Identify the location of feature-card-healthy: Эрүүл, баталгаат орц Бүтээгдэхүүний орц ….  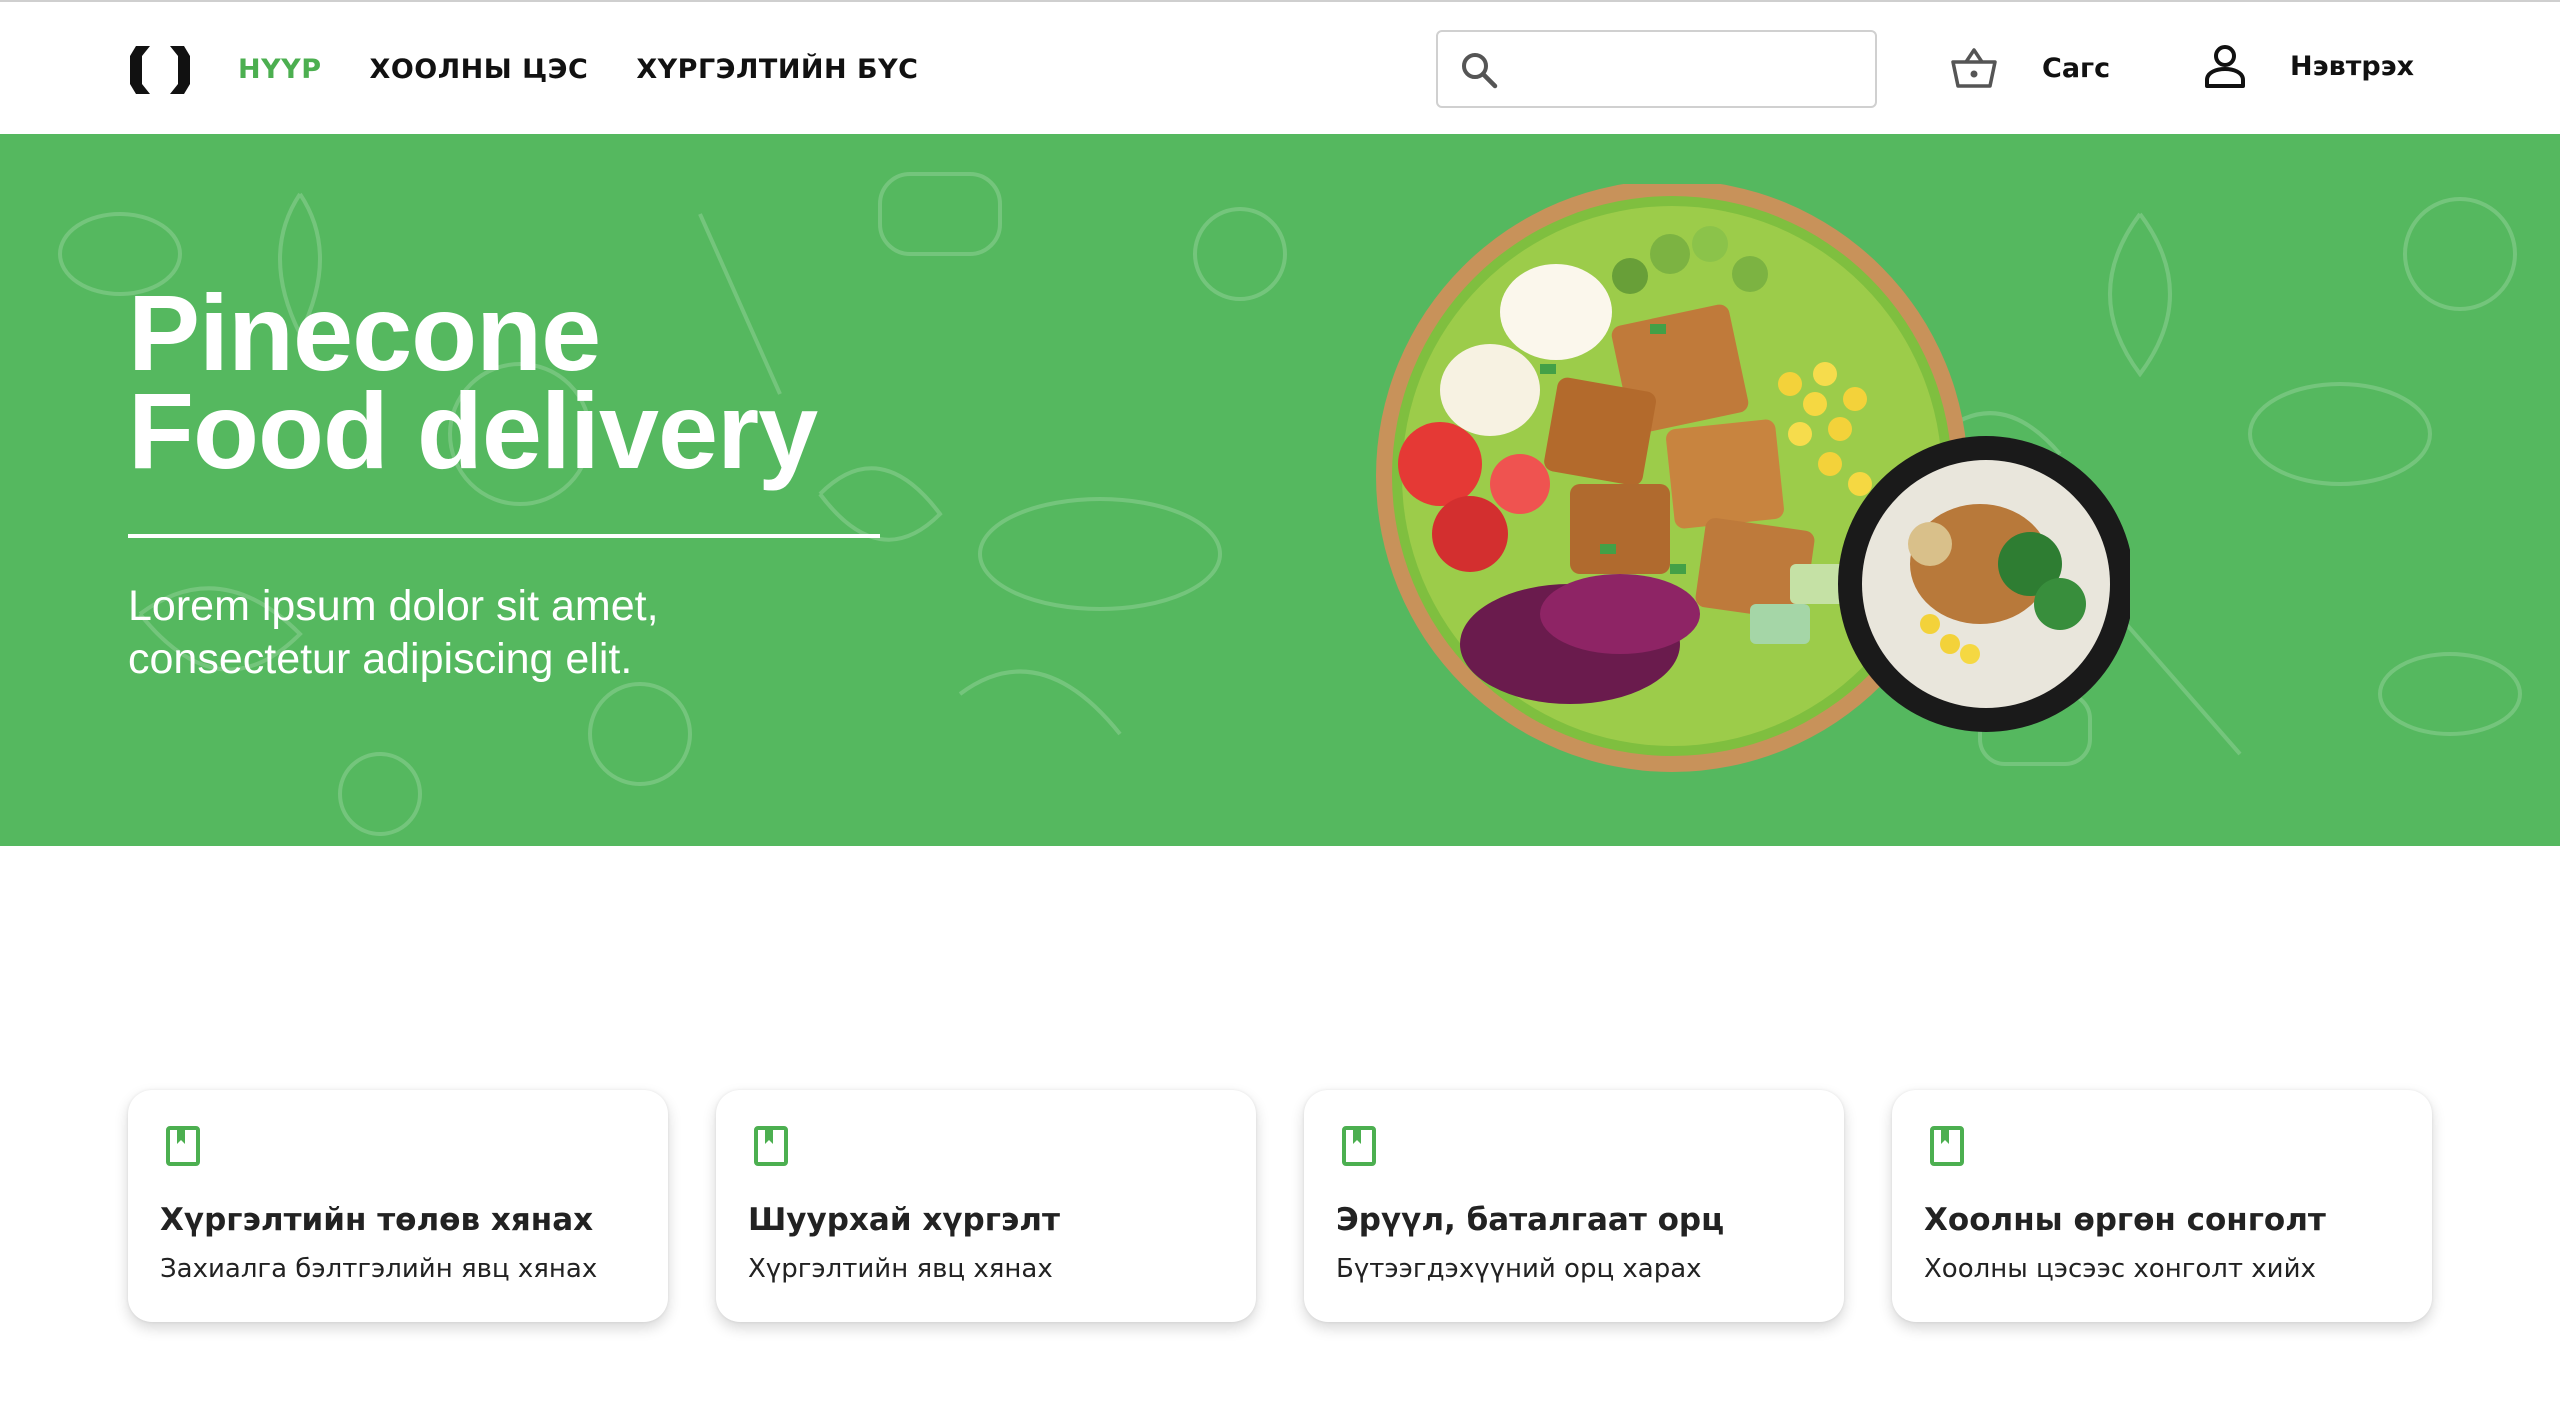
(1574, 1206).